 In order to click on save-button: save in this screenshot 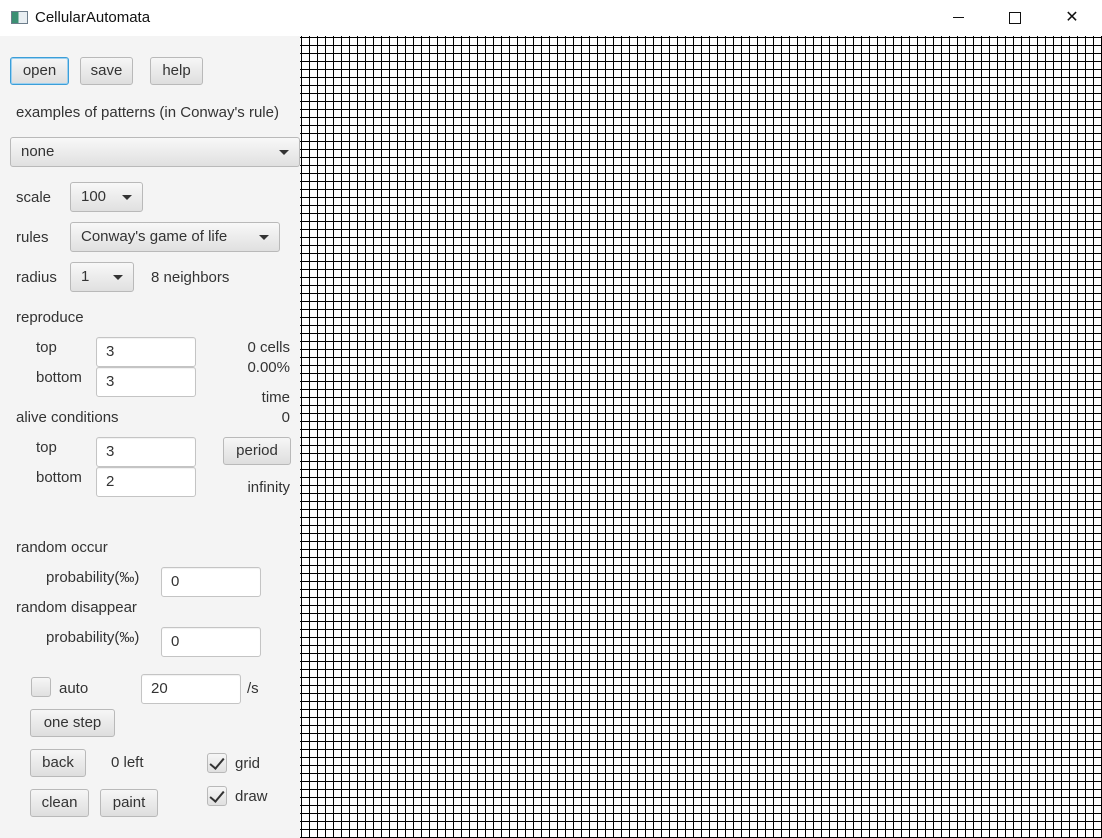, I will do `click(106, 71)`.